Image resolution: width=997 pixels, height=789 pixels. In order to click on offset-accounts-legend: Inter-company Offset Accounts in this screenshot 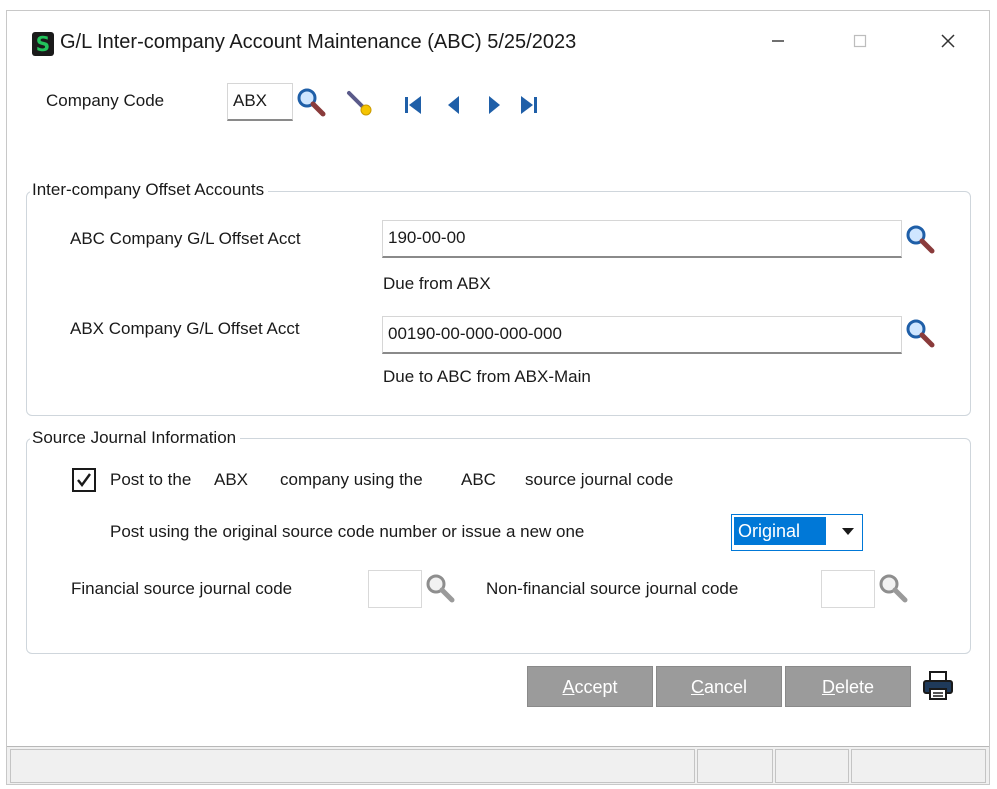, I will do `click(149, 190)`.